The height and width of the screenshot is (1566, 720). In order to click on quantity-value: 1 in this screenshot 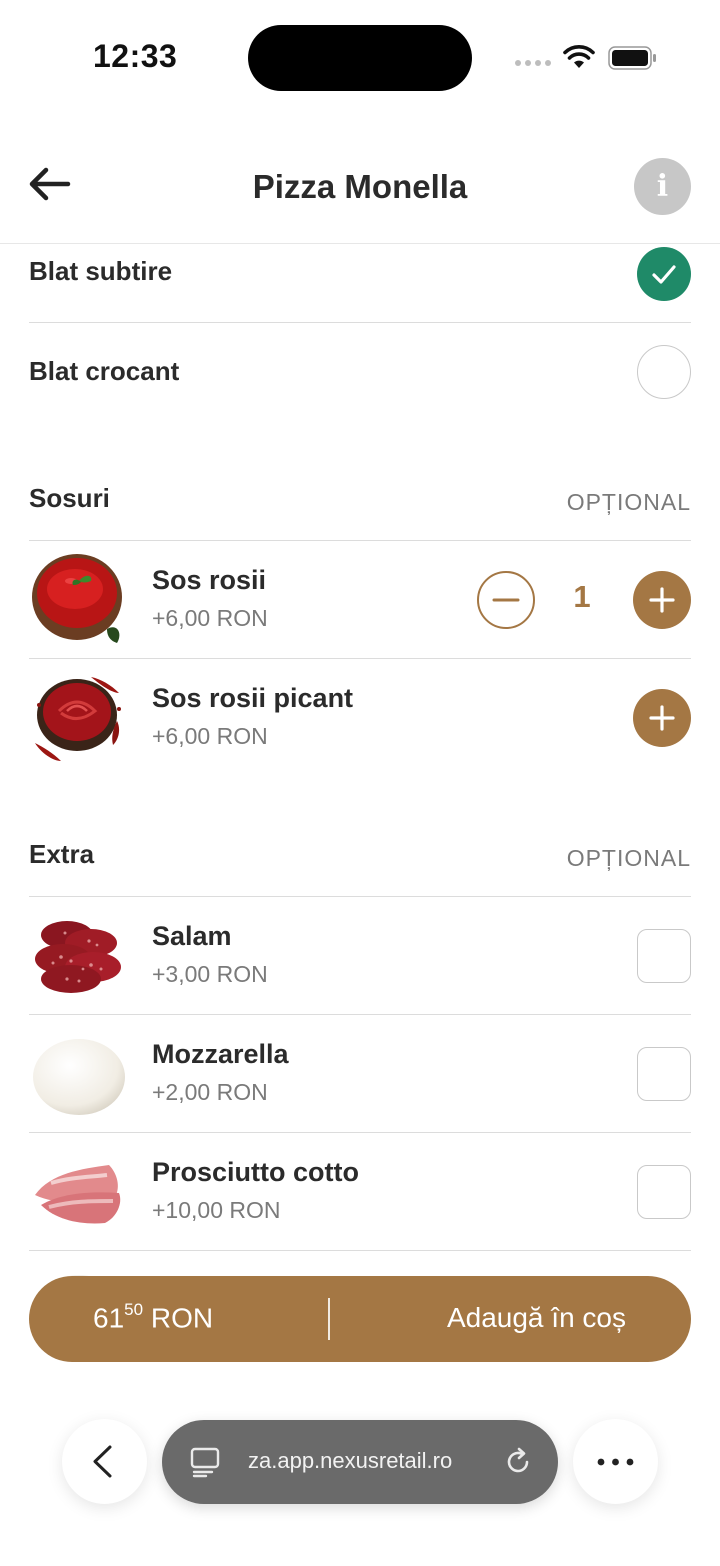, I will do `click(582, 596)`.